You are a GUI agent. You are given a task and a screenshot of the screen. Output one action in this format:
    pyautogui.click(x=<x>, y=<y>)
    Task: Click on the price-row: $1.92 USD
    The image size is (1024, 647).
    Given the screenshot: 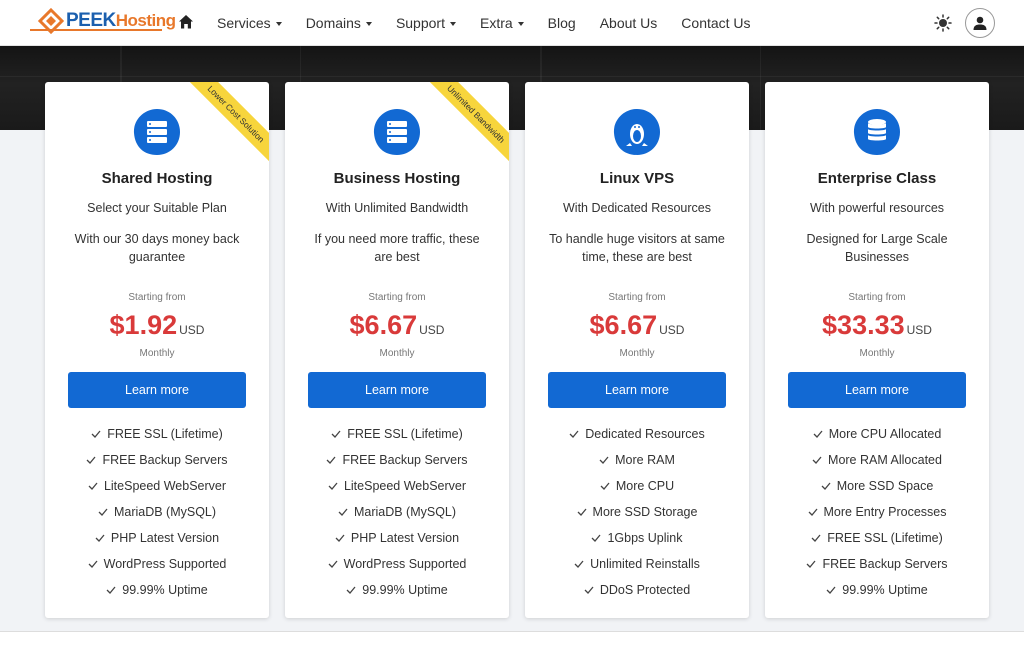 What is the action you would take?
    pyautogui.click(x=157, y=325)
    